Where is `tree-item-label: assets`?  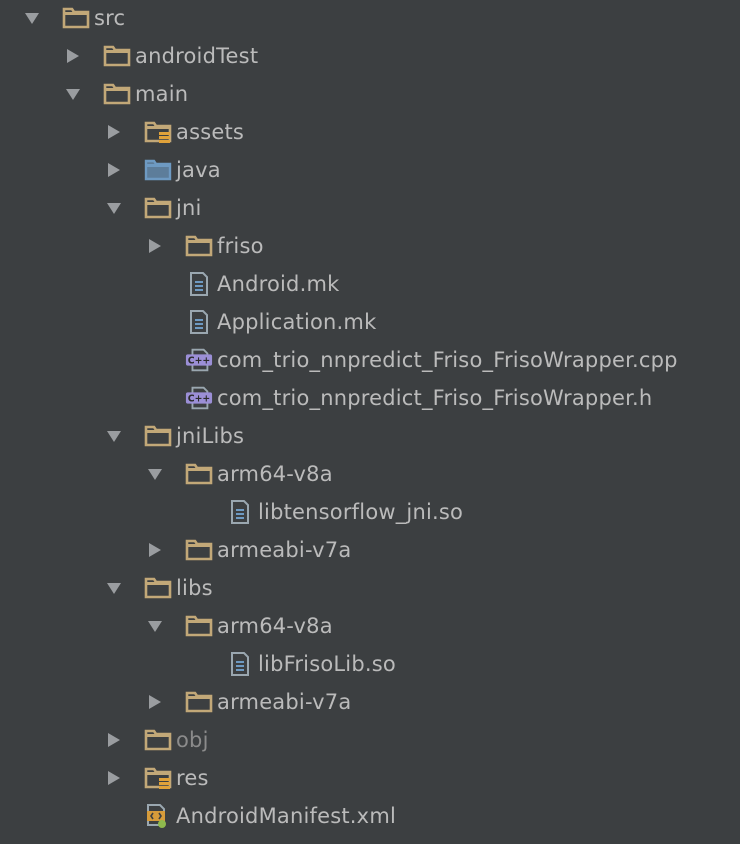 tree-item-label: assets is located at coordinates (210, 132).